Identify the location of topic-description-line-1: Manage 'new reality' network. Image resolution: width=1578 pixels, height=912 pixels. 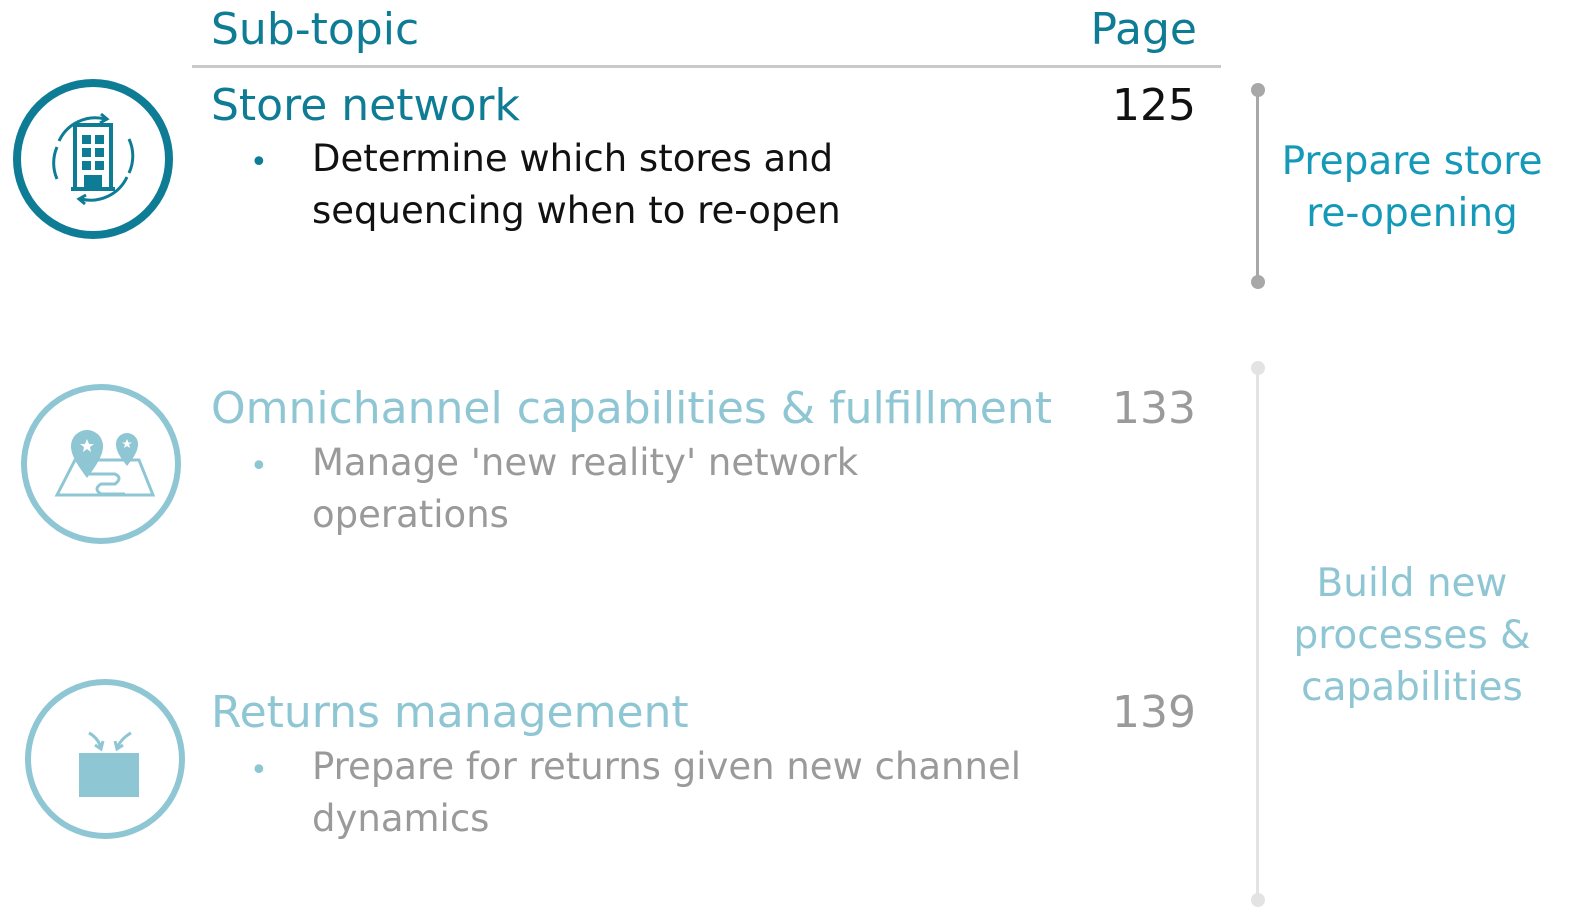
(585, 462).